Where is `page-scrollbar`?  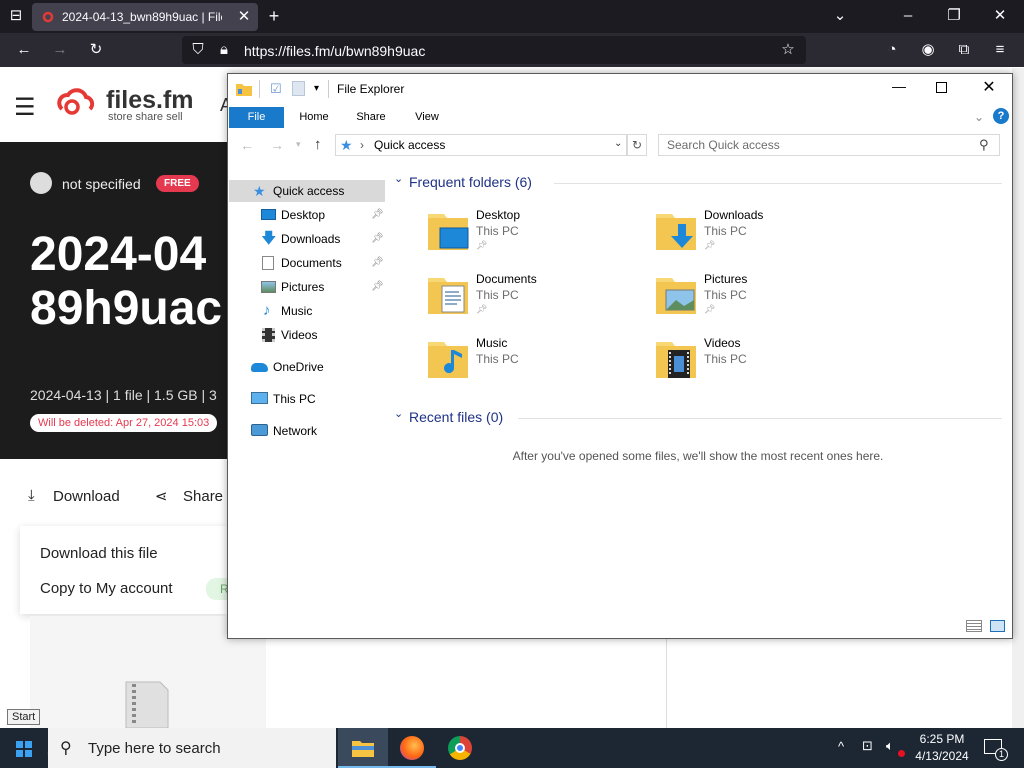
page-scrollbar is located at coordinates (1018, 398).